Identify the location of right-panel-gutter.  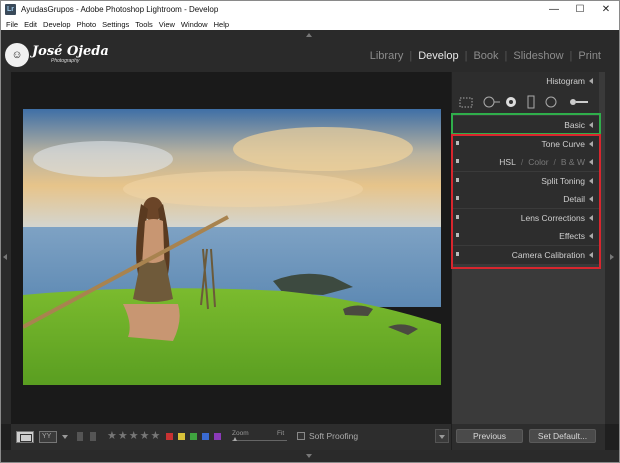
(612, 248).